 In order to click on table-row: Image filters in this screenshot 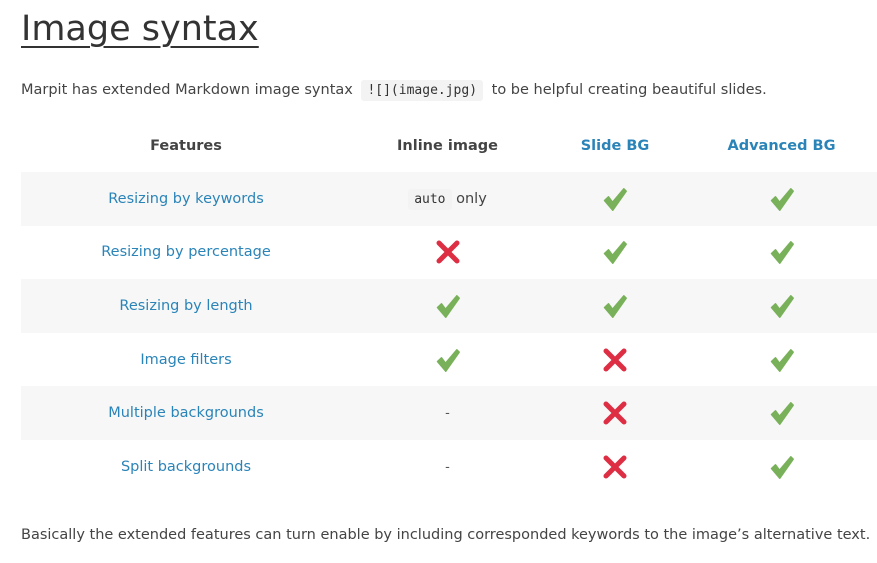, I will do `click(449, 360)`.